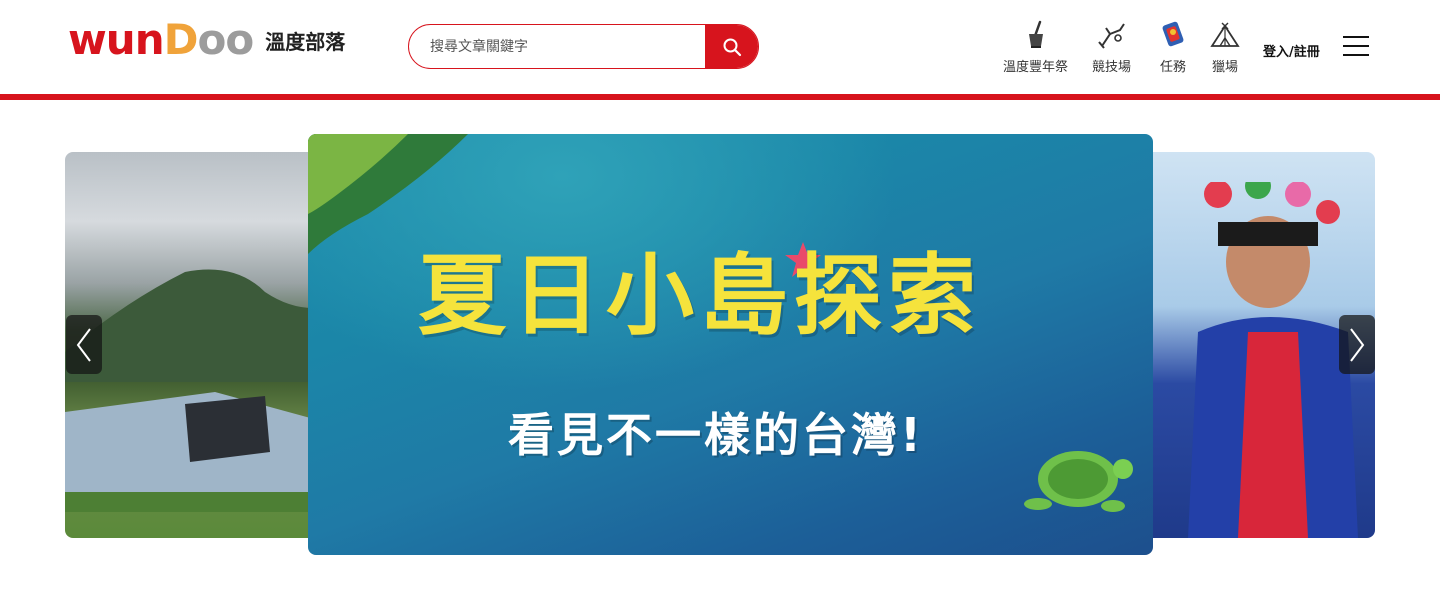  I want to click on nav-item-arena: 競技場, so click(1111, 46).